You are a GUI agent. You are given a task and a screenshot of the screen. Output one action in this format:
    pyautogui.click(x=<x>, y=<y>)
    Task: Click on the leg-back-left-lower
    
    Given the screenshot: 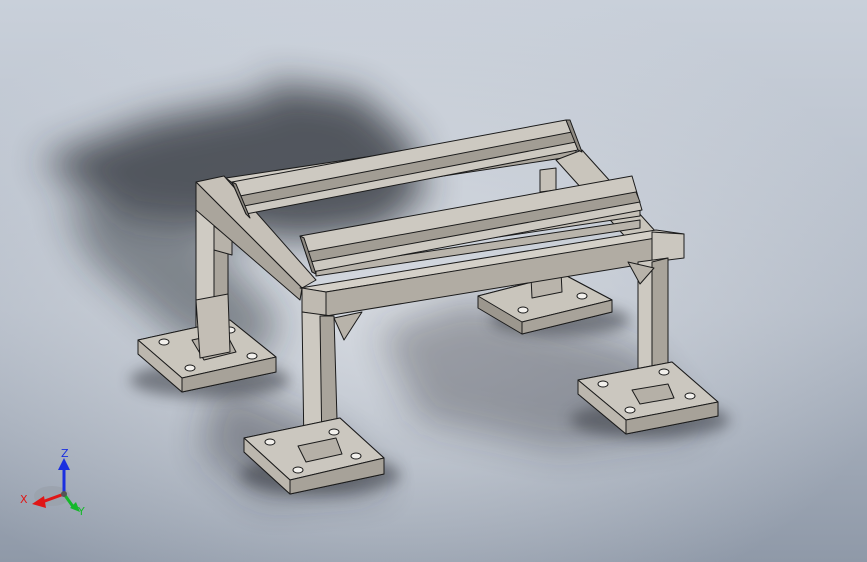 What is the action you would take?
    pyautogui.click(x=213, y=326)
    